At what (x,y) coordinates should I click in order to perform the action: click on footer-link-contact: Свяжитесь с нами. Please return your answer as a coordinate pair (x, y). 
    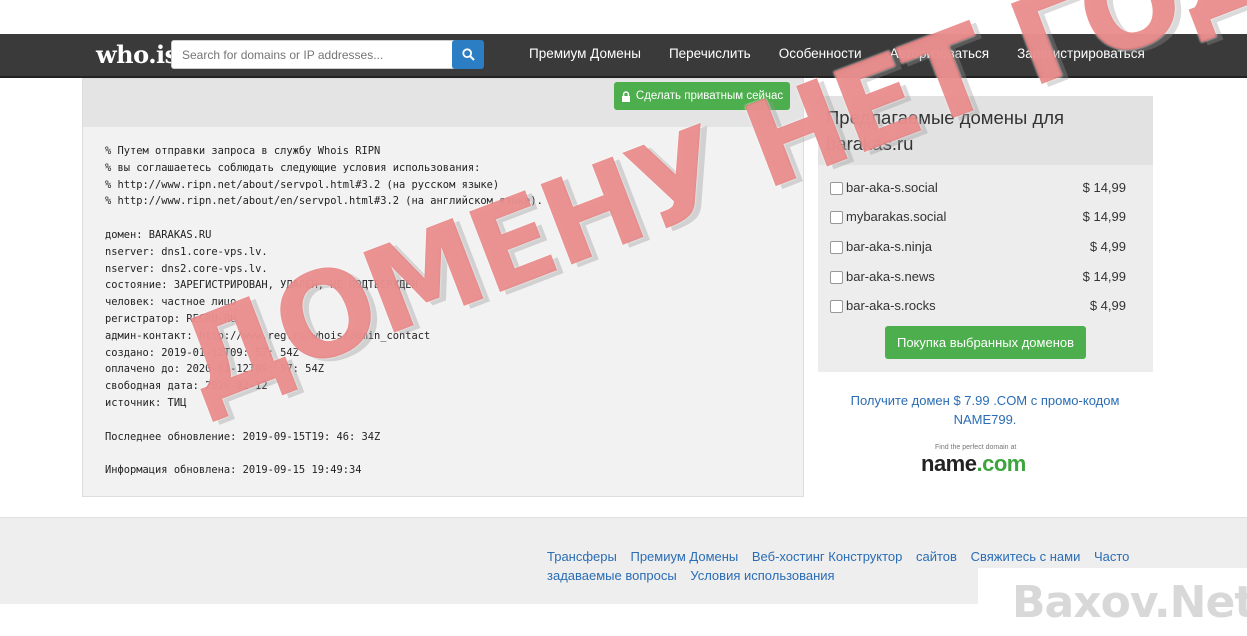
    Looking at the image, I should click on (1026, 556).